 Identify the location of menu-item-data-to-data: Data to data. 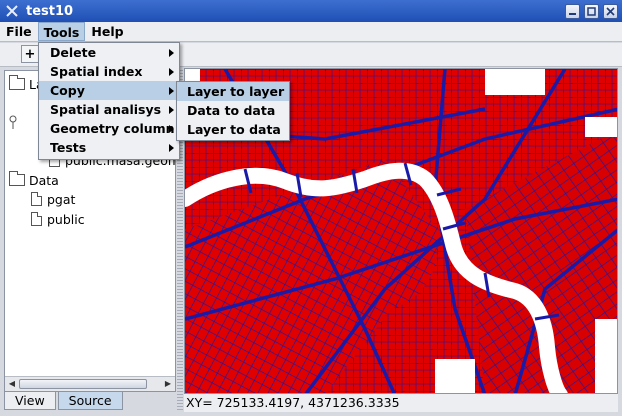
(233, 110).